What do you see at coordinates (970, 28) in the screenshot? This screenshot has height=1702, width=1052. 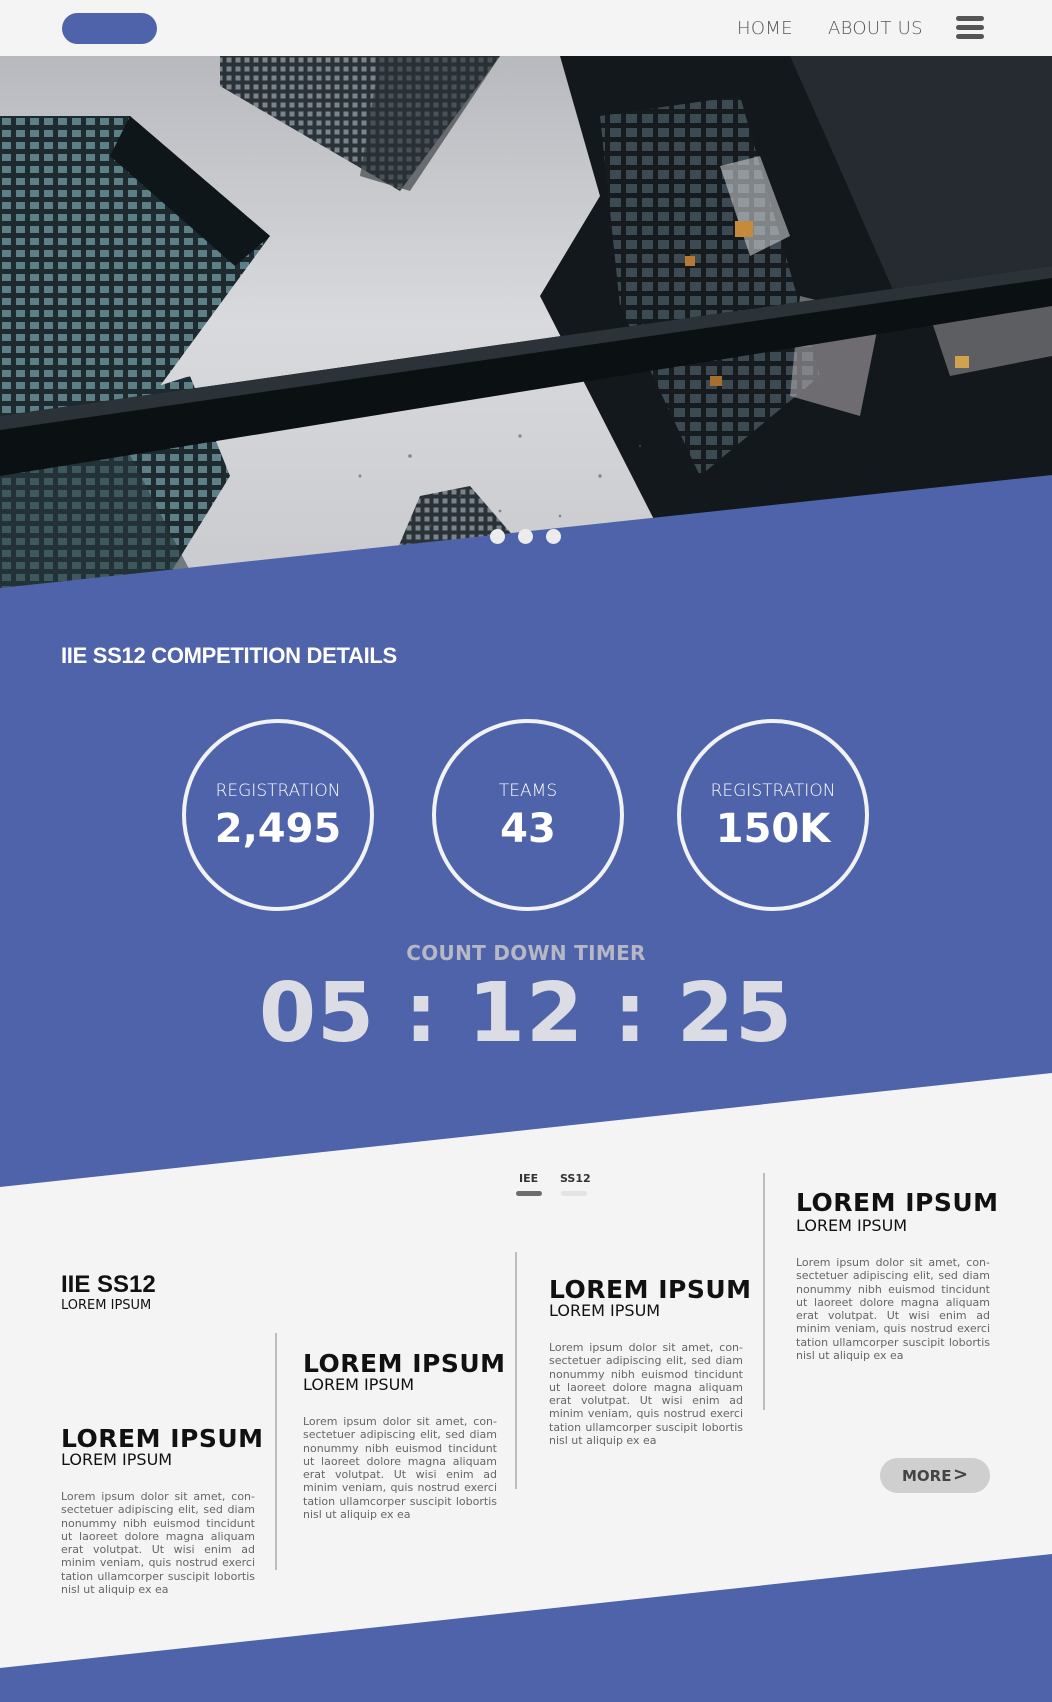 I see `hamburger-menu-icon` at bounding box center [970, 28].